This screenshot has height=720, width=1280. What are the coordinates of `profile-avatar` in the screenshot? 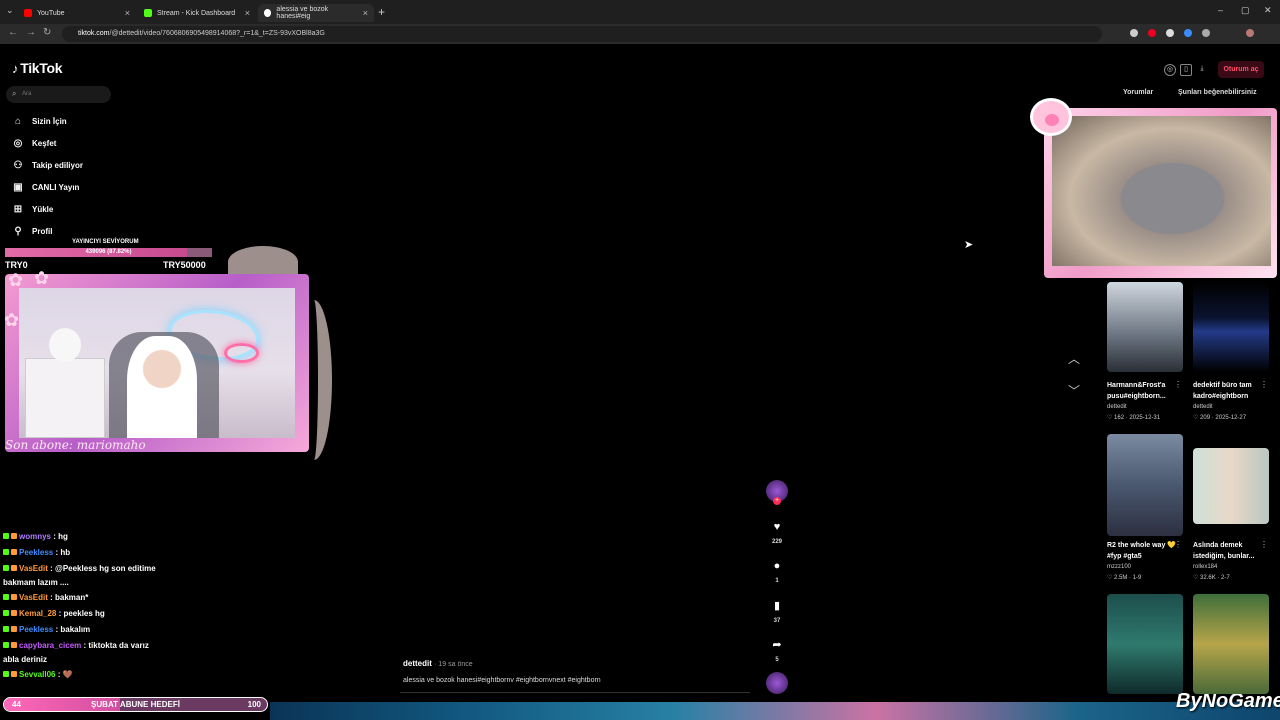 It's located at (1250, 33).